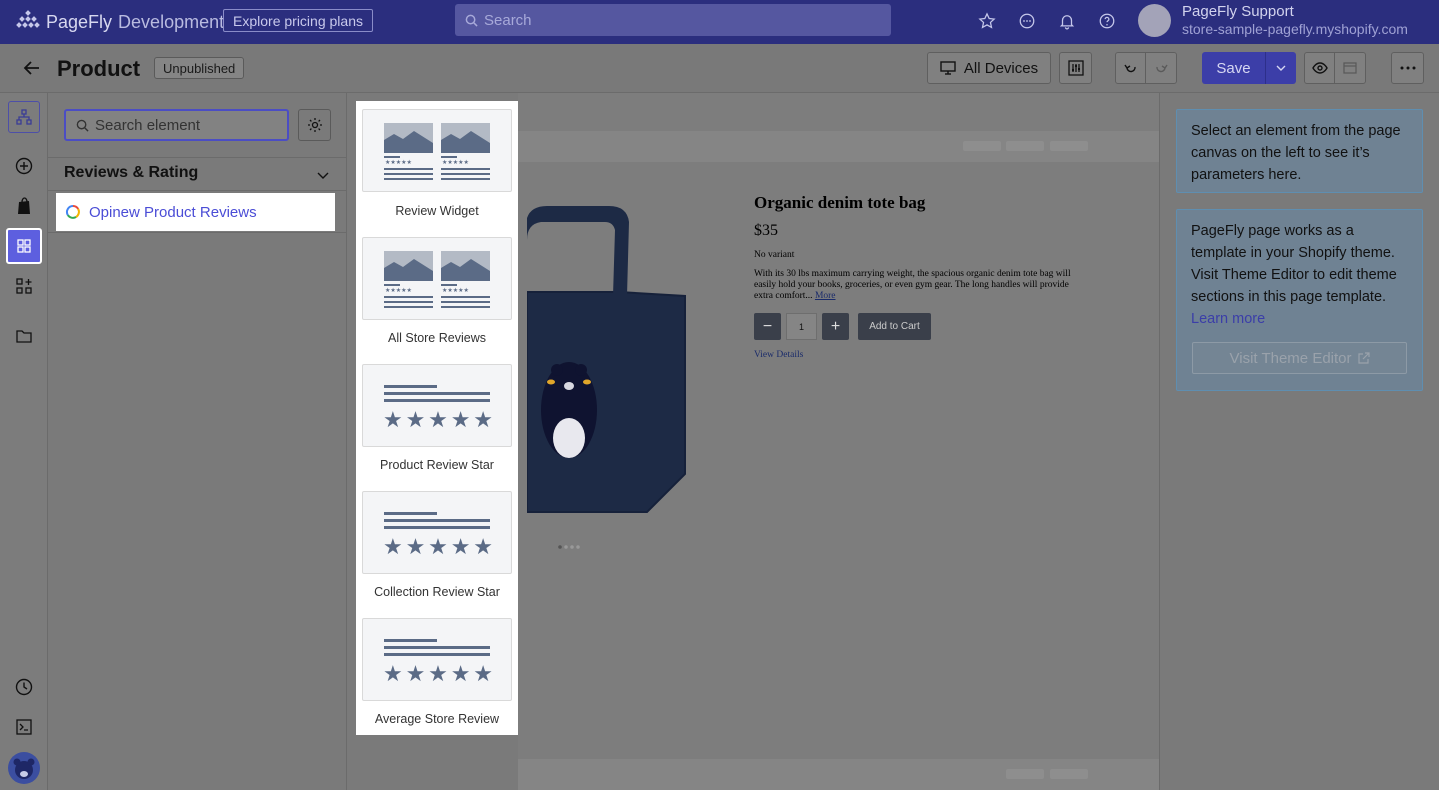 Image resolution: width=1439 pixels, height=790 pixels. What do you see at coordinates (24, 687) in the screenshot?
I see `history-icon` at bounding box center [24, 687].